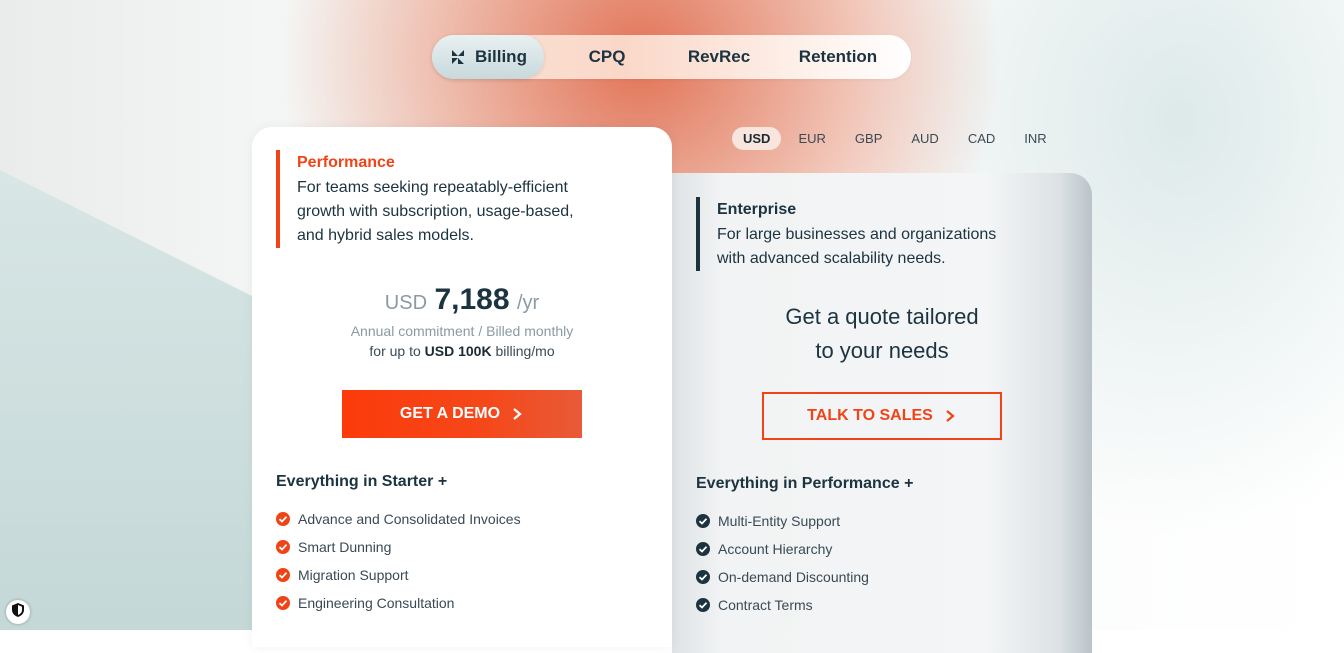  I want to click on list-item: On-demand Discounting, so click(782, 577).